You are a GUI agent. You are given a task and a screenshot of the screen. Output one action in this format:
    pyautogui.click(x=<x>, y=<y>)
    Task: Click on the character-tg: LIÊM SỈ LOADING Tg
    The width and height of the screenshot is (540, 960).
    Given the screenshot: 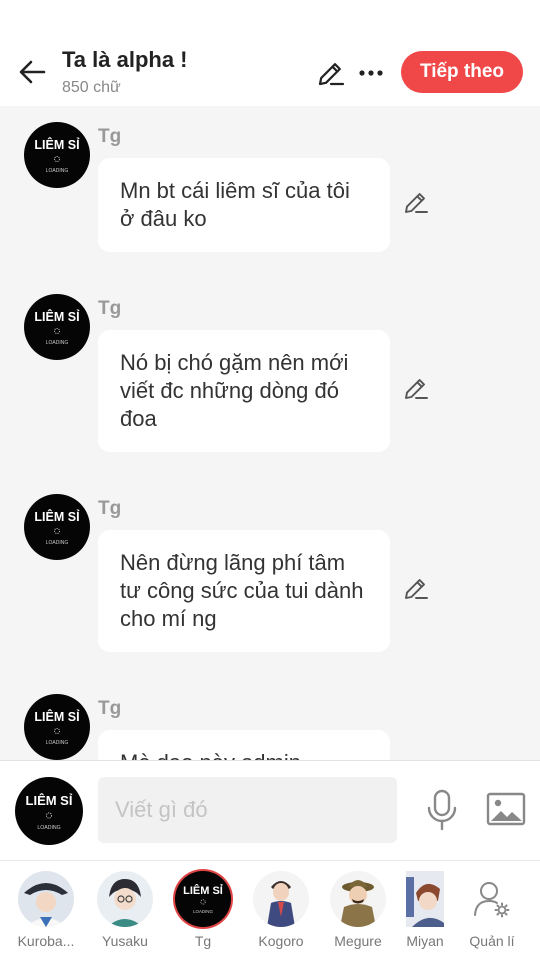 What is the action you would take?
    pyautogui.click(x=203, y=910)
    